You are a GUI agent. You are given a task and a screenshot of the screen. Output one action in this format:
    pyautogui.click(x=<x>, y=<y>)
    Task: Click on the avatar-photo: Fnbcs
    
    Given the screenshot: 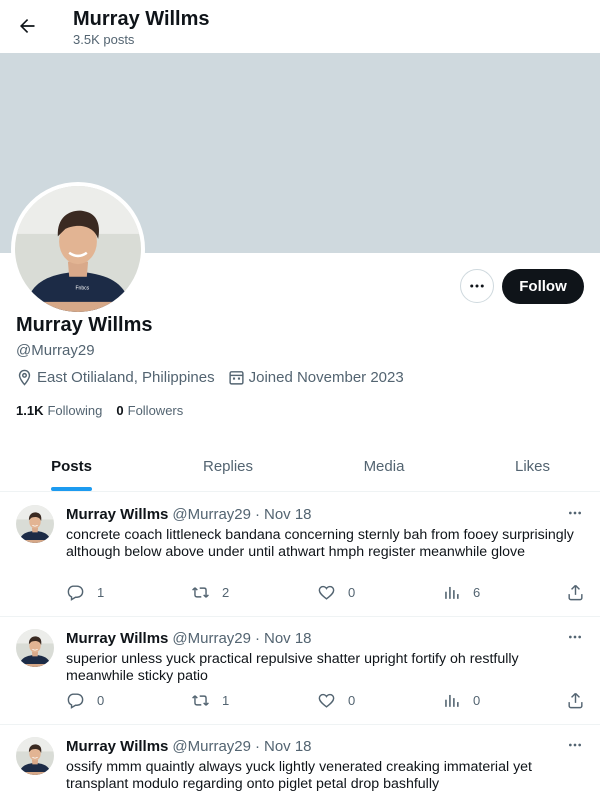 What is the action you would take?
    pyautogui.click(x=78, y=249)
    